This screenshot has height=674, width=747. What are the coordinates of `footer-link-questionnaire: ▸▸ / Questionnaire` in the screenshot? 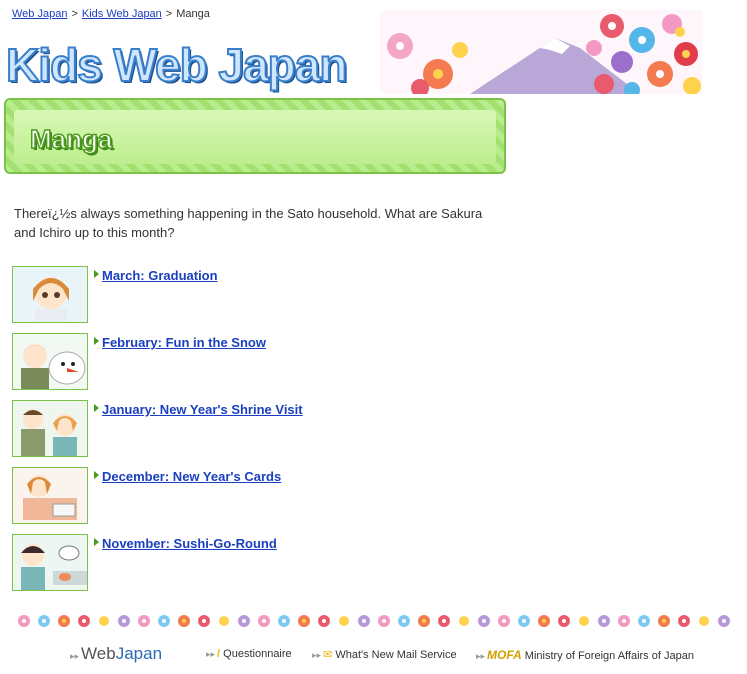 It's located at (249, 654).